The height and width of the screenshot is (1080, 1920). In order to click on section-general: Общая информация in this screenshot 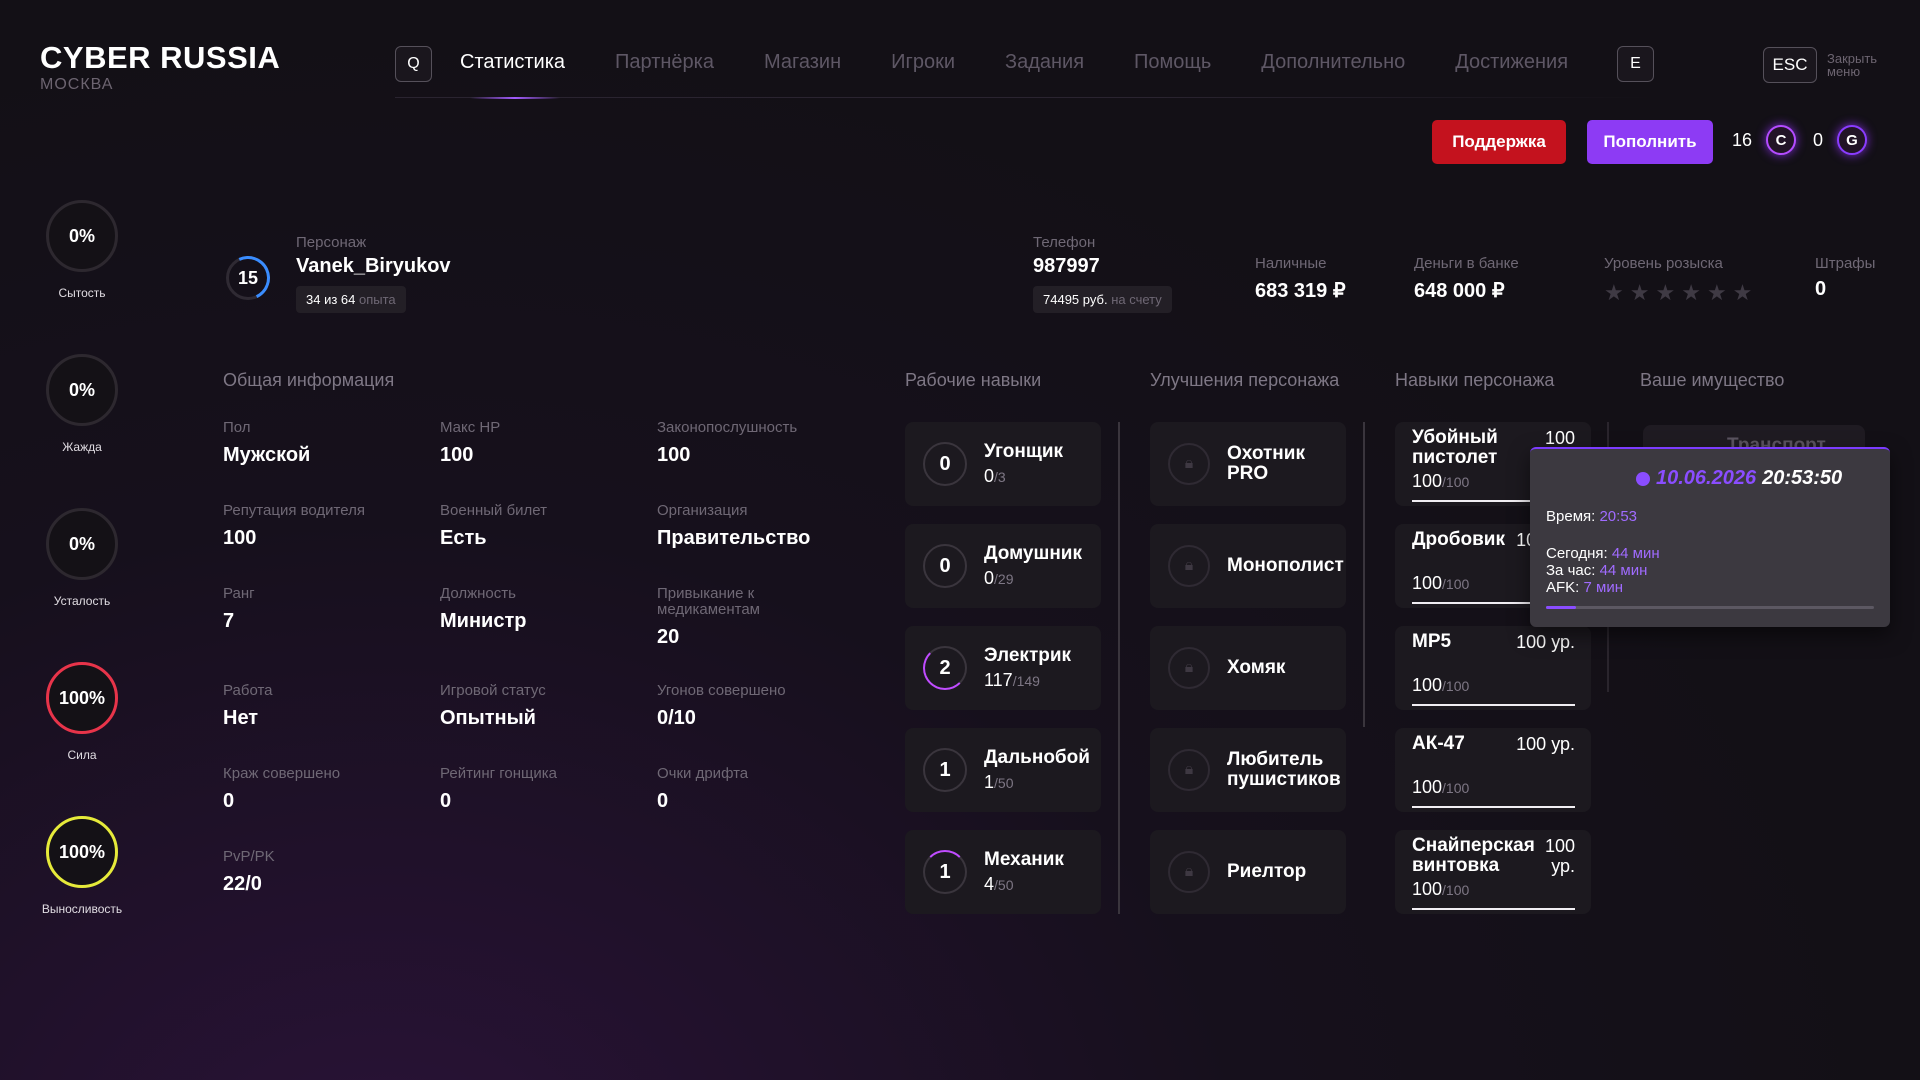, I will do `click(309, 380)`.